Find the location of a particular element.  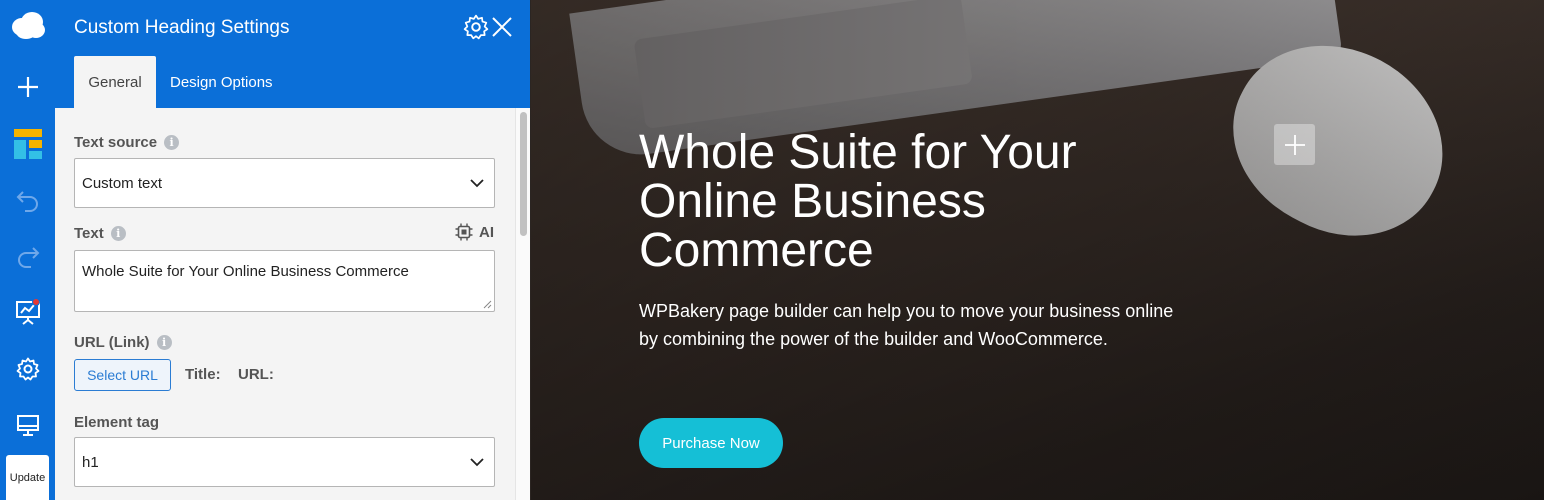

panel-settings-button is located at coordinates (476, 29).